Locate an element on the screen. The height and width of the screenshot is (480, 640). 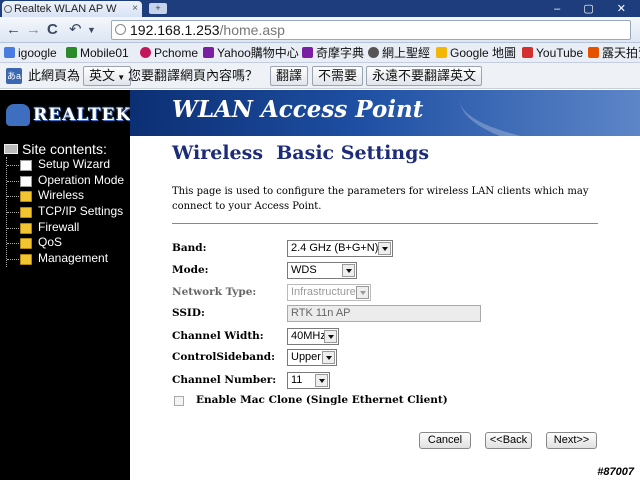
window-controls: – ▢ ✕ is located at coordinates (595, 8).